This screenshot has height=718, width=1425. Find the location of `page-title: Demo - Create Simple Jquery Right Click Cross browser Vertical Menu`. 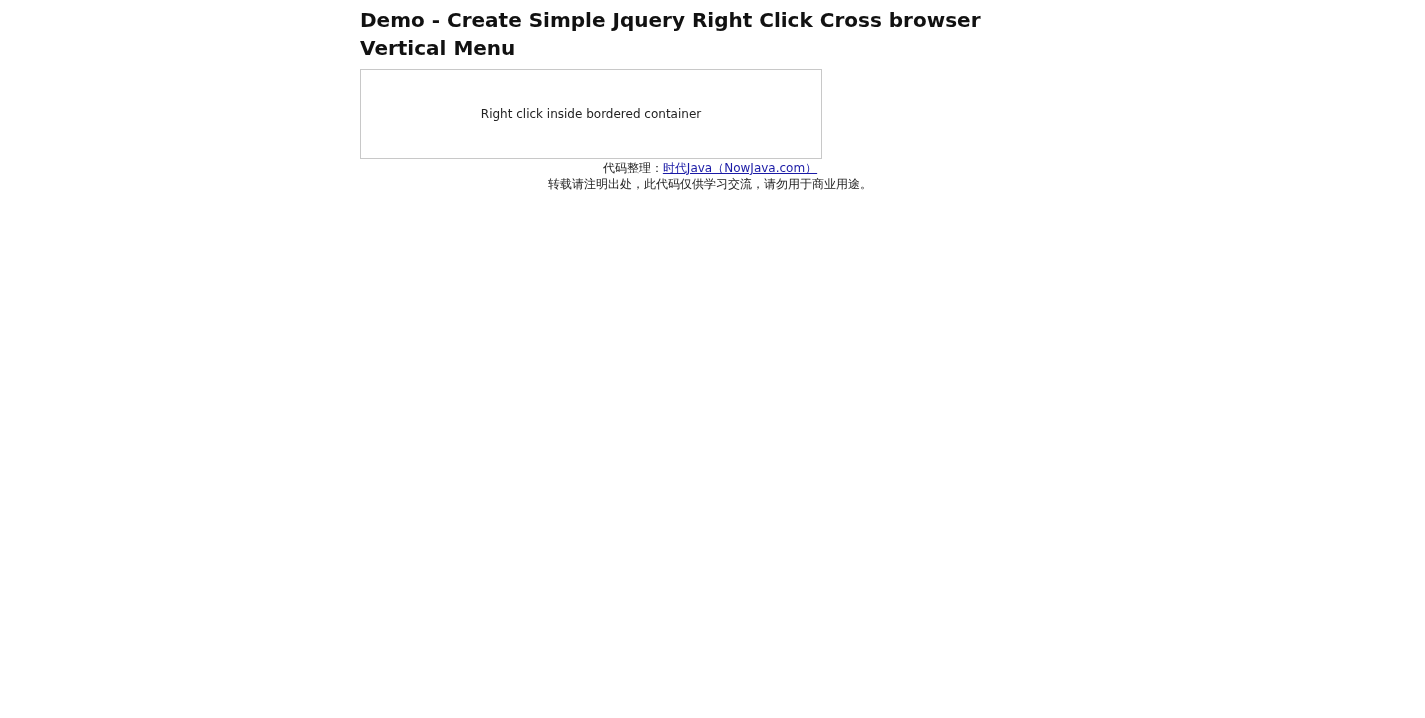

page-title: Demo - Create Simple Jquery Right Click Cross browser Vertical Menu is located at coordinates (671, 34).